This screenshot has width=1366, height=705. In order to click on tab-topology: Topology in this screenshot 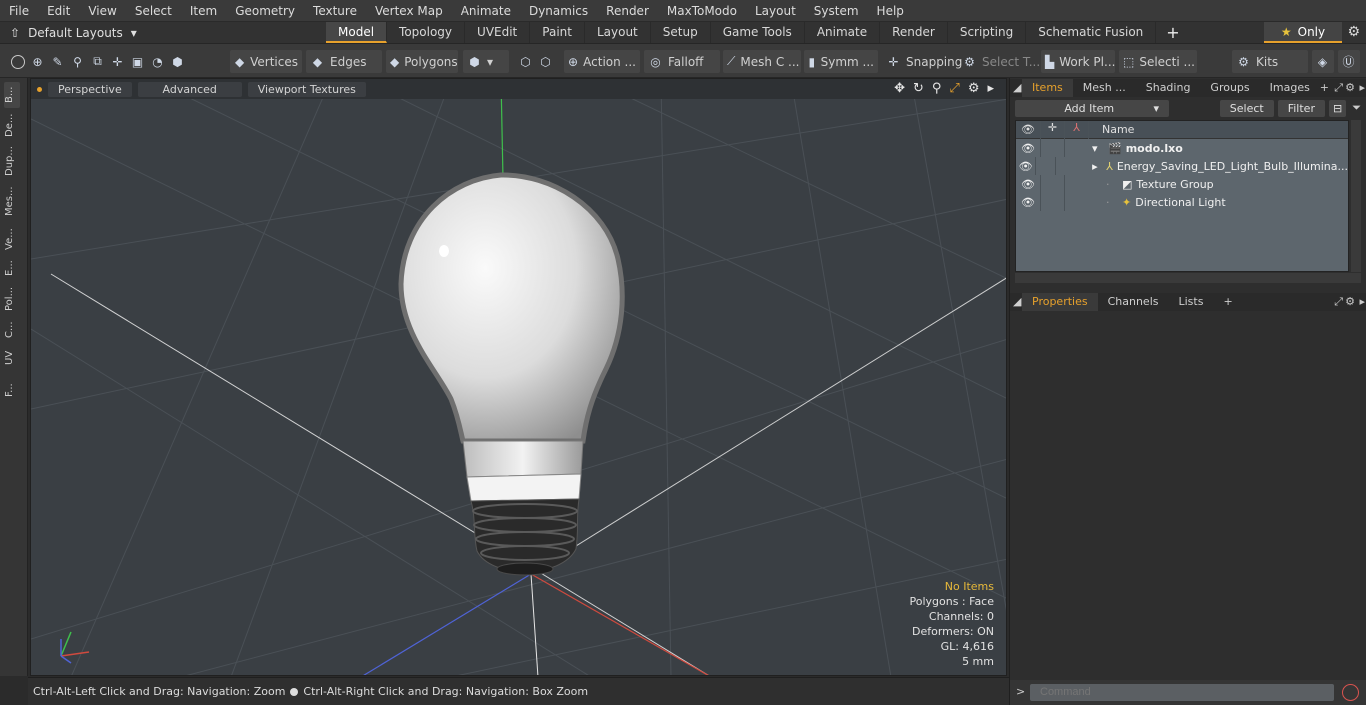, I will do `click(426, 32)`.